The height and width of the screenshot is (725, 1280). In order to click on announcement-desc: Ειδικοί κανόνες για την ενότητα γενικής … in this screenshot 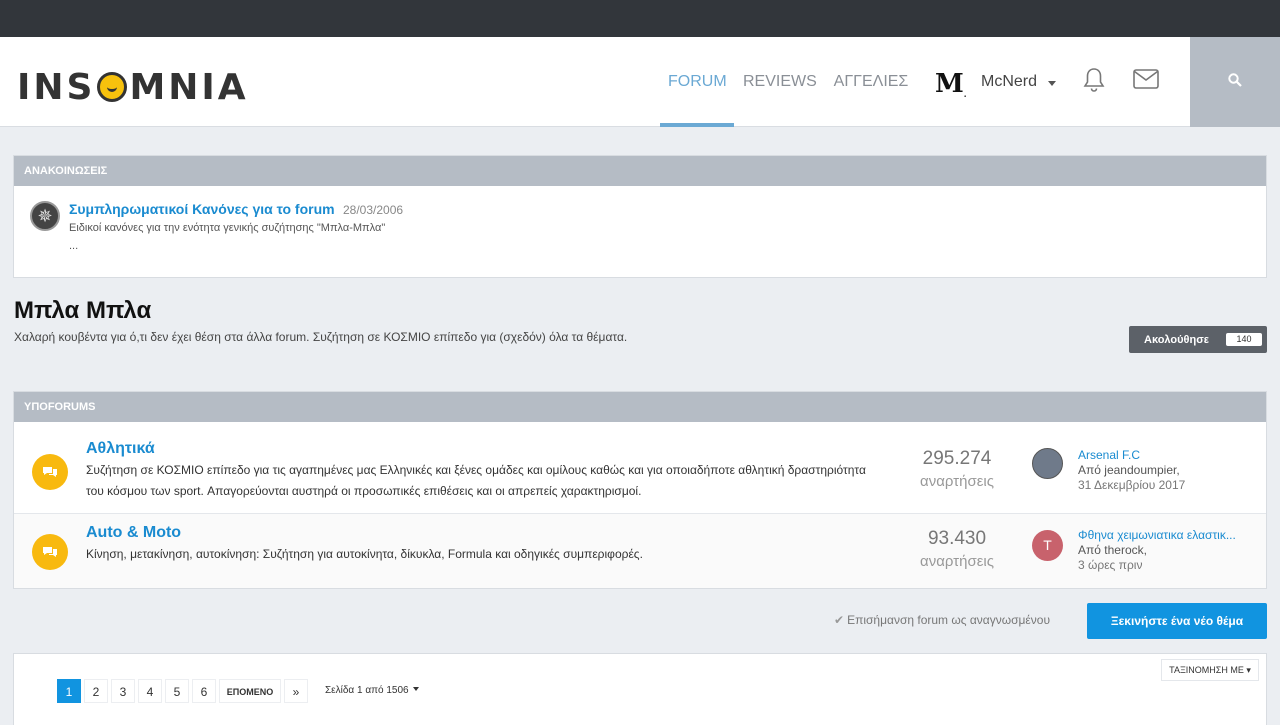, I will do `click(227, 228)`.